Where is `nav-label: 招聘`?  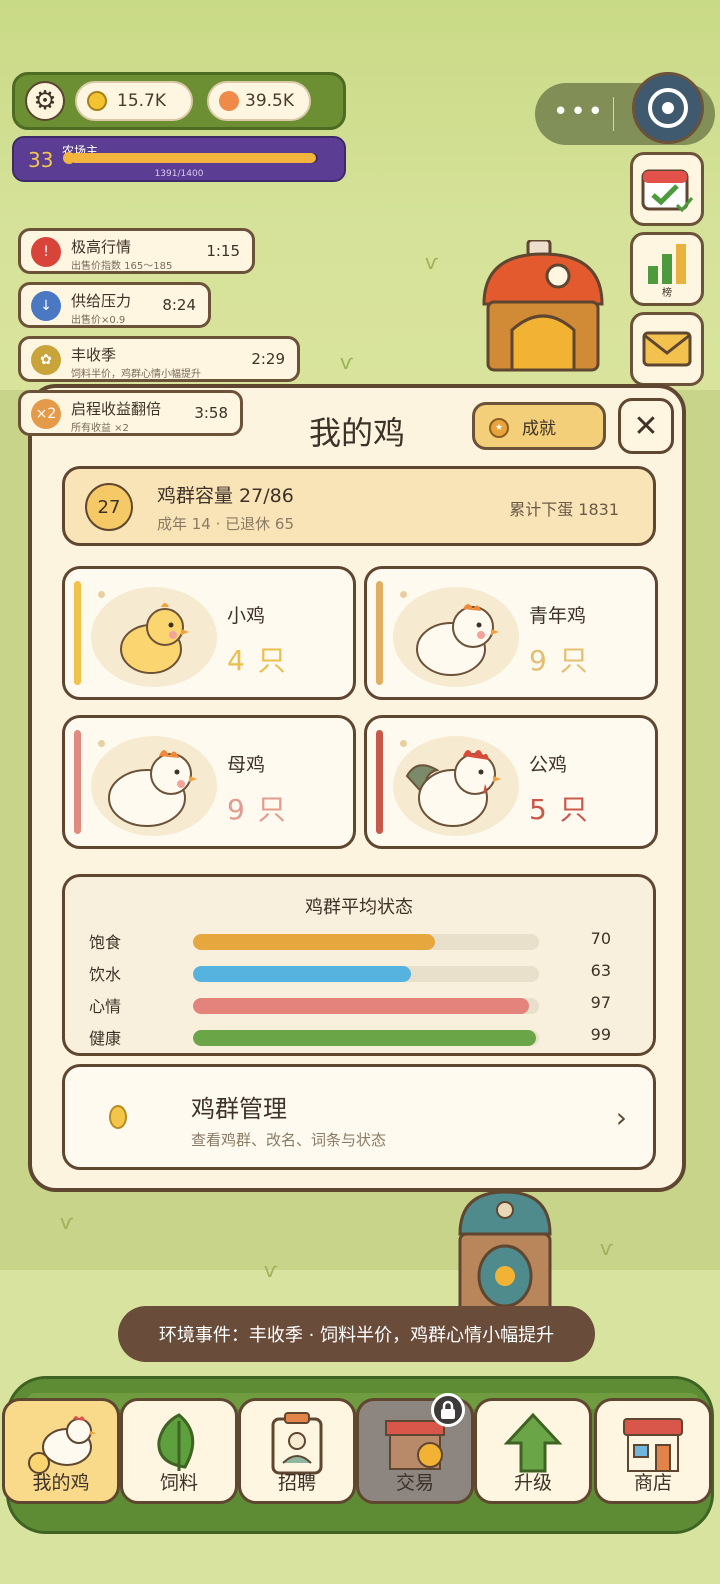
nav-label: 招聘 is located at coordinates (296, 1483).